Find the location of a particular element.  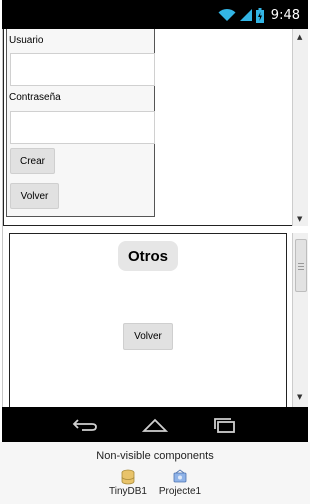

non-visible-components: Non-visible components TinyDB1 Projecte1 is located at coordinates (155, 473).